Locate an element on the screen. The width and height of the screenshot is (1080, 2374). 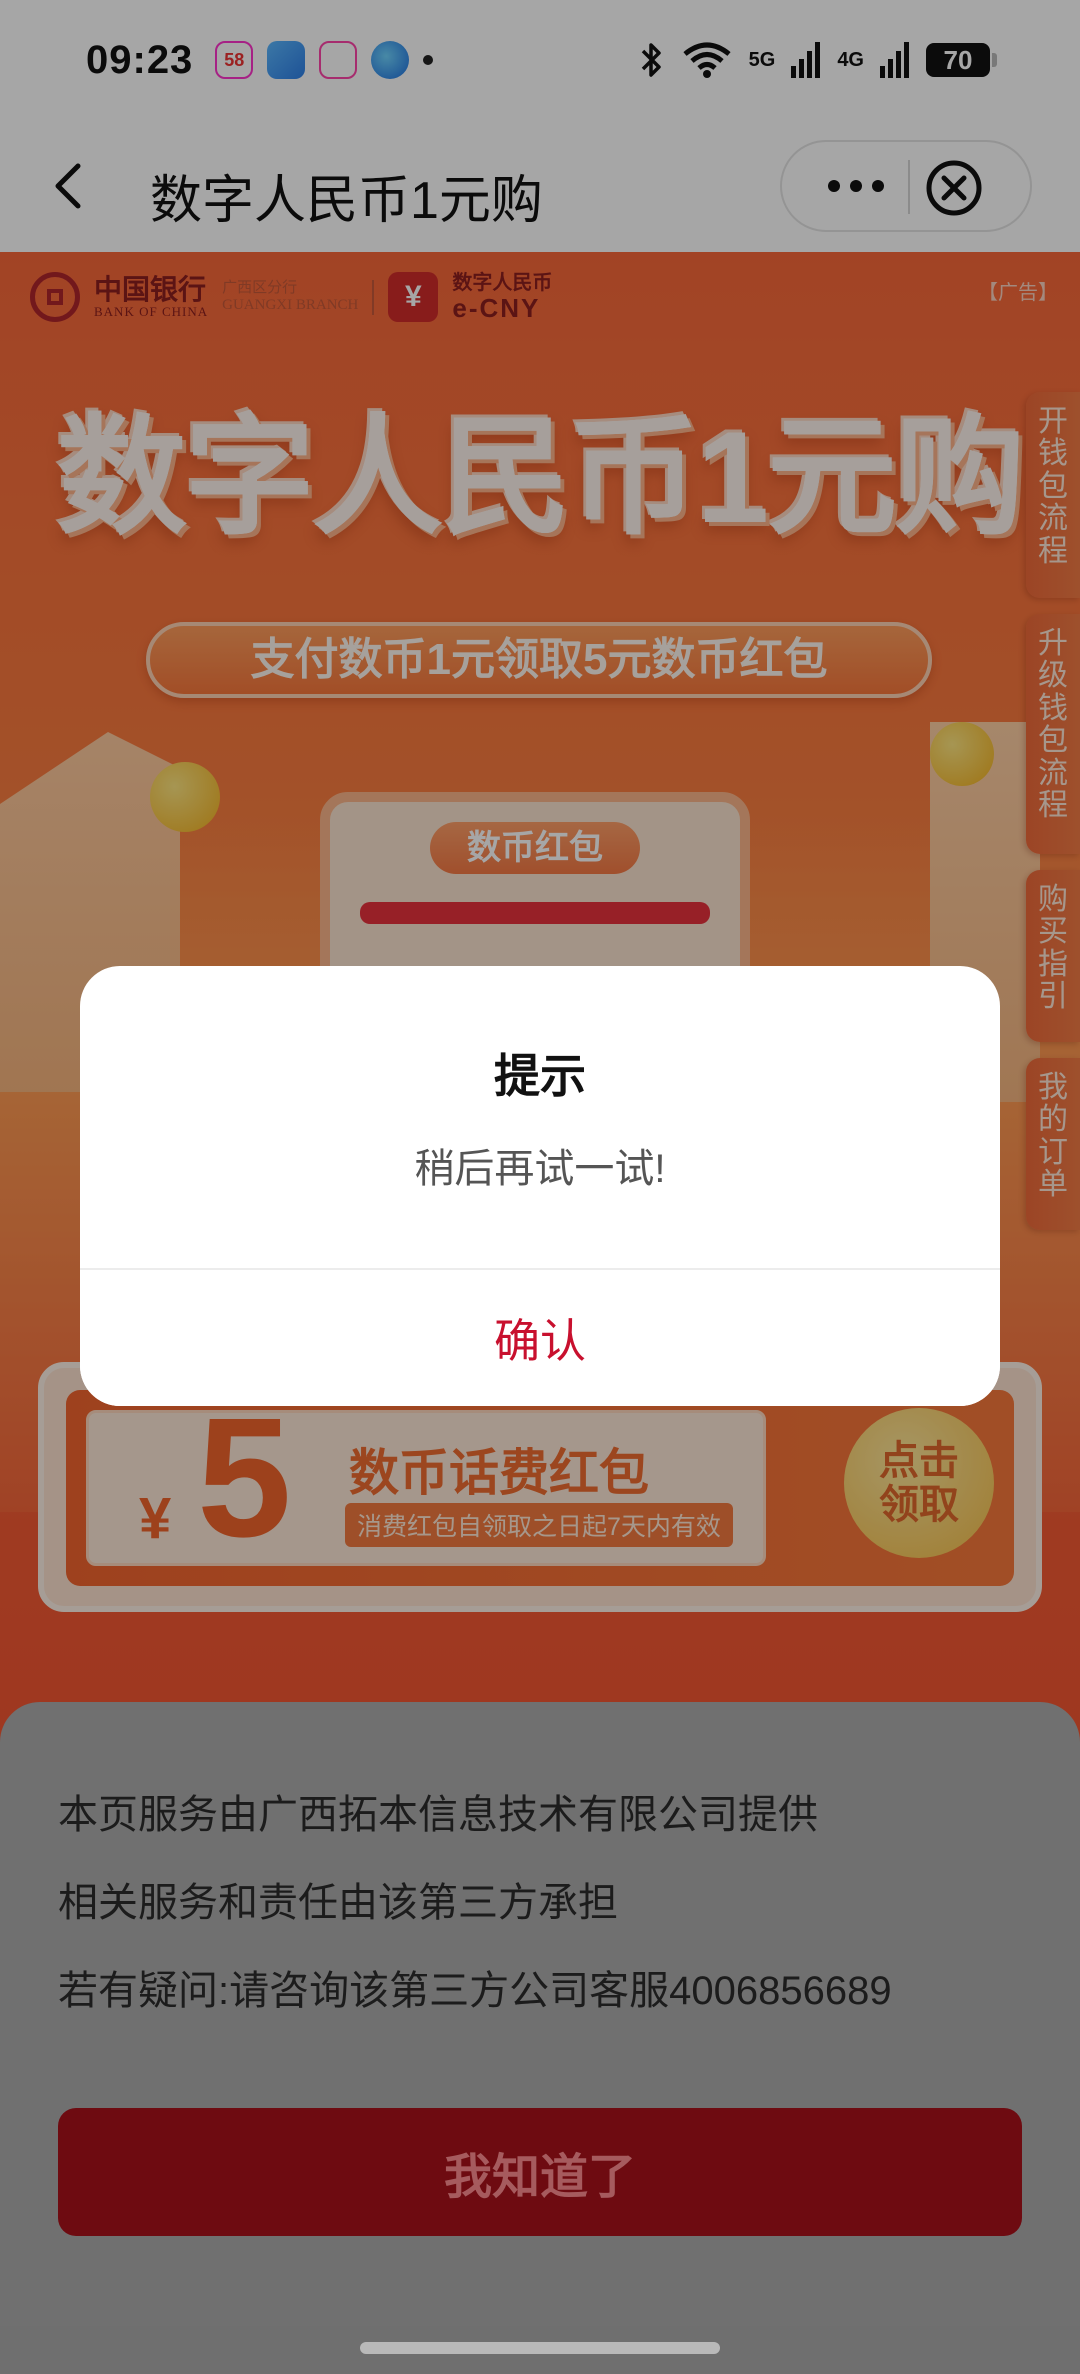
notice-line-1: 本页服务由广西拓本信息技术有限公司提供 is located at coordinates (438, 1815).